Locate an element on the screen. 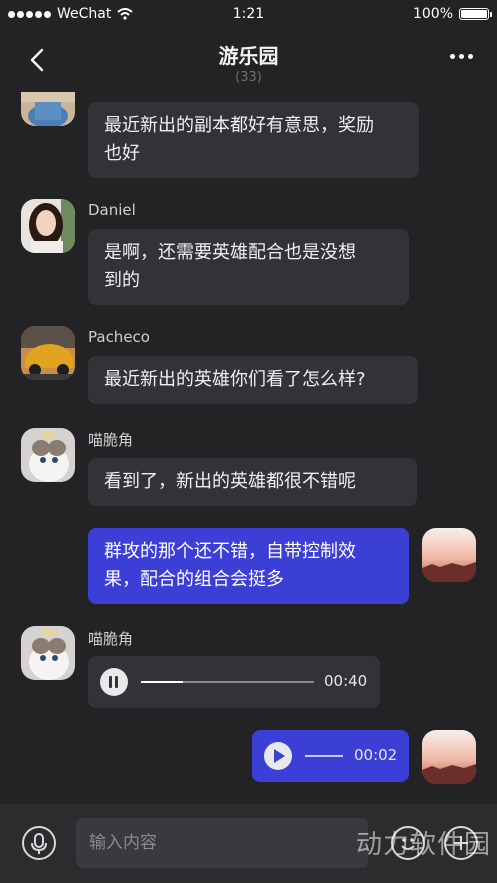 The height and width of the screenshot is (883, 497). play-button is located at coordinates (278, 756).